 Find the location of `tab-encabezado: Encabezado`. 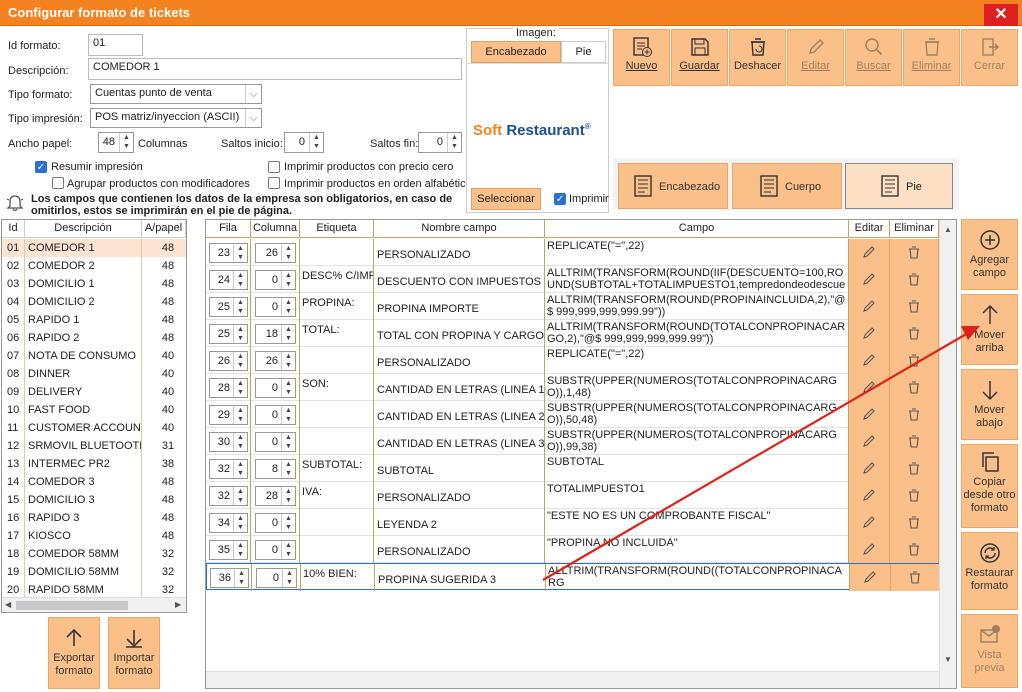

tab-encabezado: Encabezado is located at coordinates (673, 186).